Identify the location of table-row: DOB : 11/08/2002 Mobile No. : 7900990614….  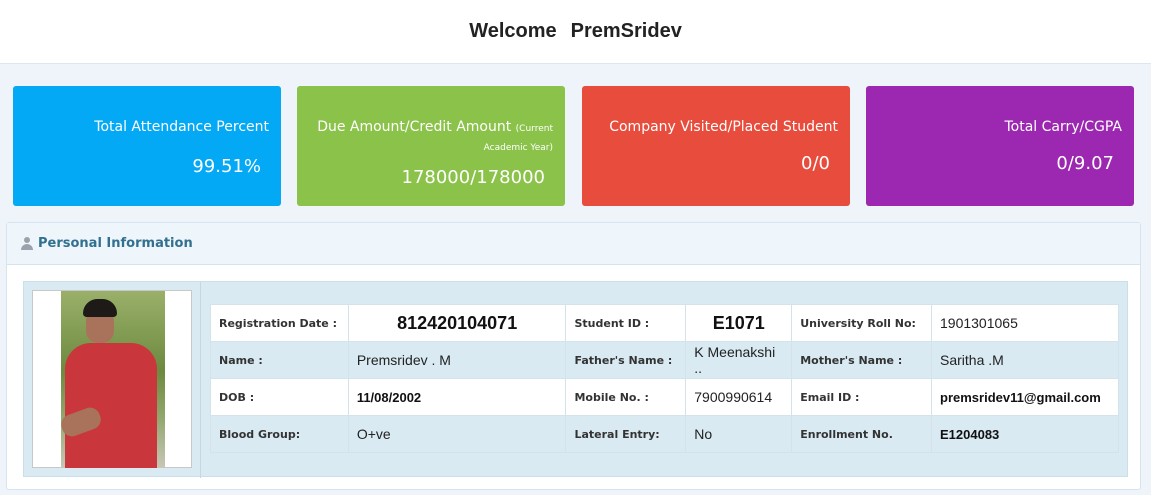
(664, 397).